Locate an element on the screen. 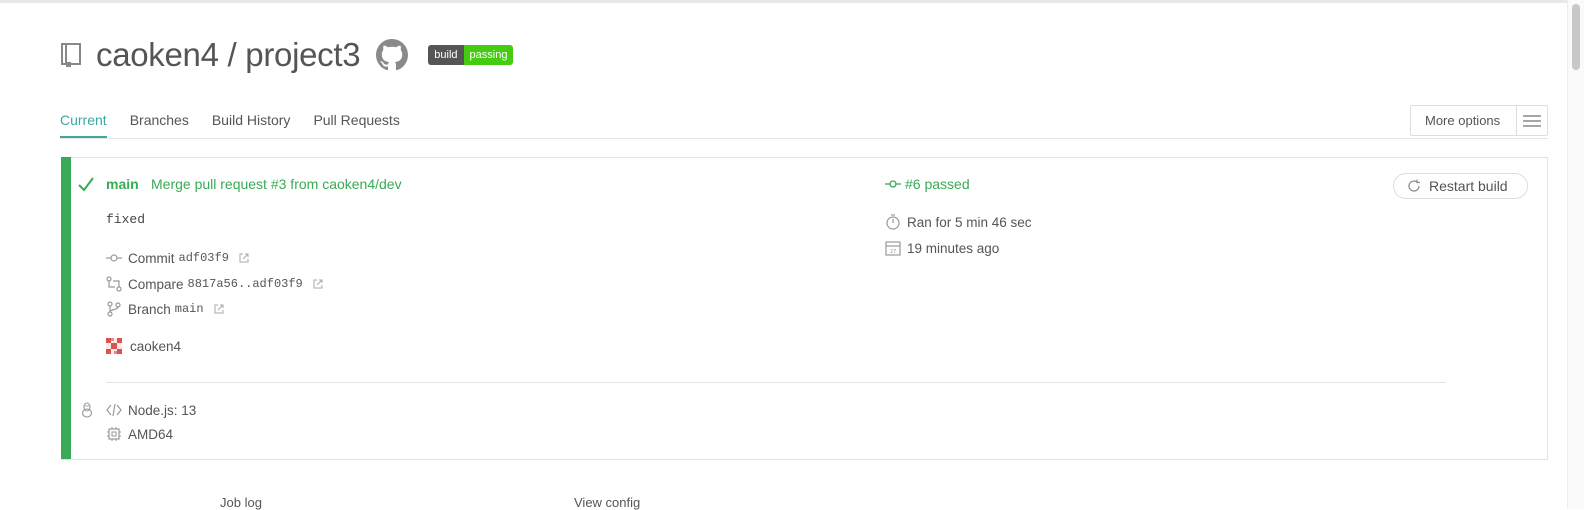 This screenshot has height=510, width=1584. restart-icon is located at coordinates (1414, 185).